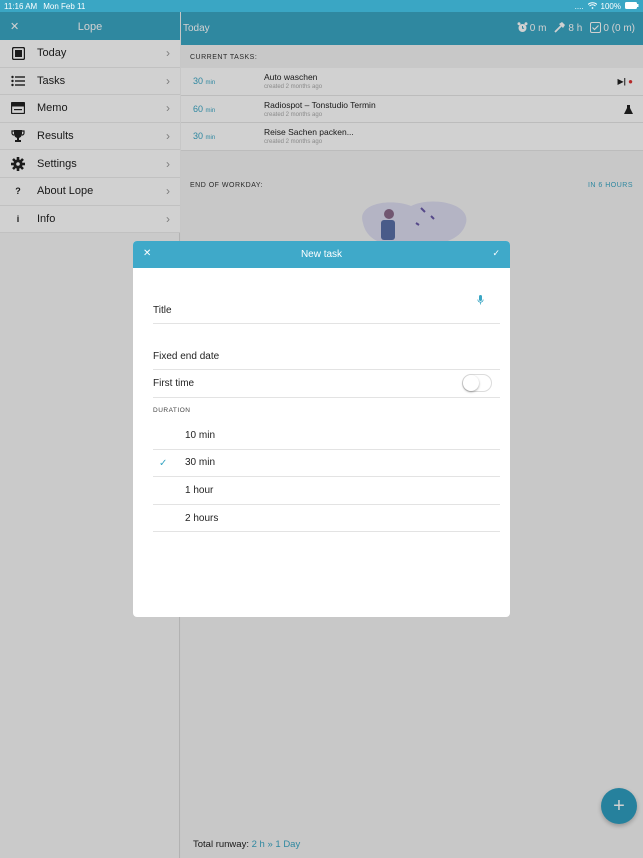 This screenshot has width=643, height=858. What do you see at coordinates (326, 436) in the screenshot?
I see `duration-option: 10 min` at bounding box center [326, 436].